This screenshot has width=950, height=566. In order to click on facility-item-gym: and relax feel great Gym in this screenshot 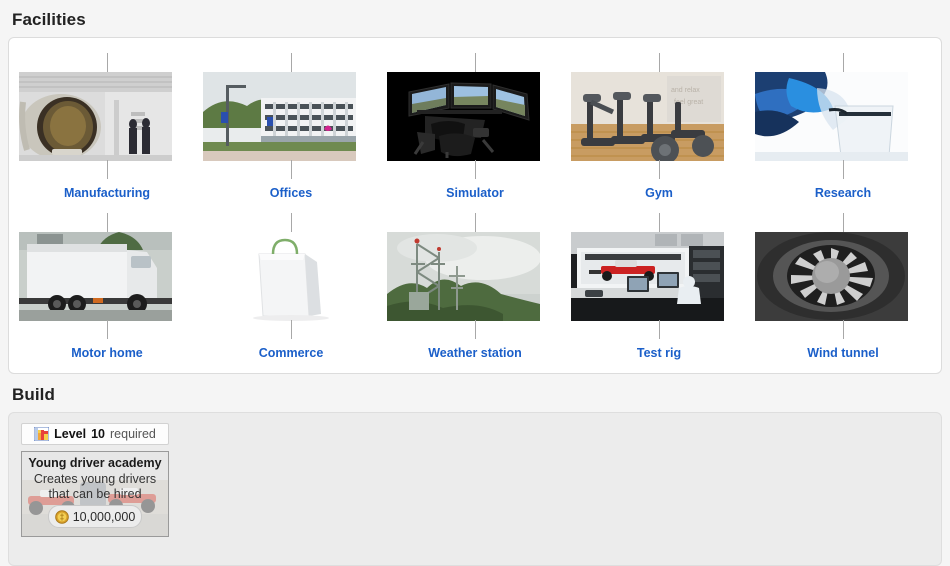, I will do `click(659, 127)`.